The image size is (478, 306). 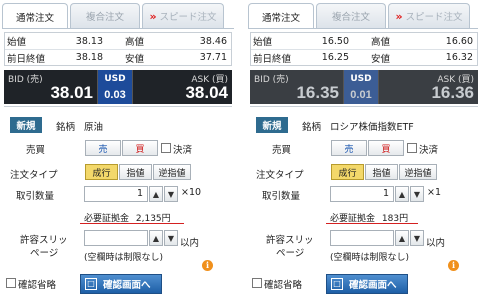 I want to click on info-row: 前日終値 16.25 安値 16.32, so click(x=364, y=57).